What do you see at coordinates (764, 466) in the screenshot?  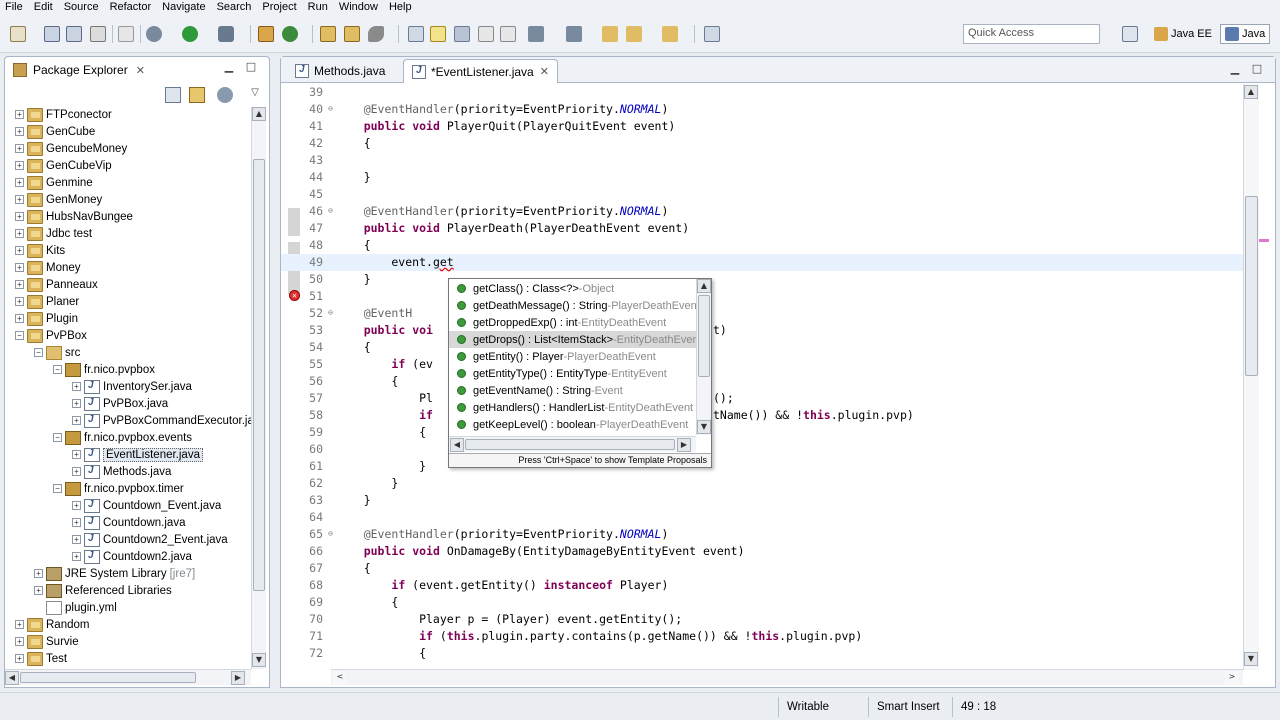 I see `code-line: 61 }` at bounding box center [764, 466].